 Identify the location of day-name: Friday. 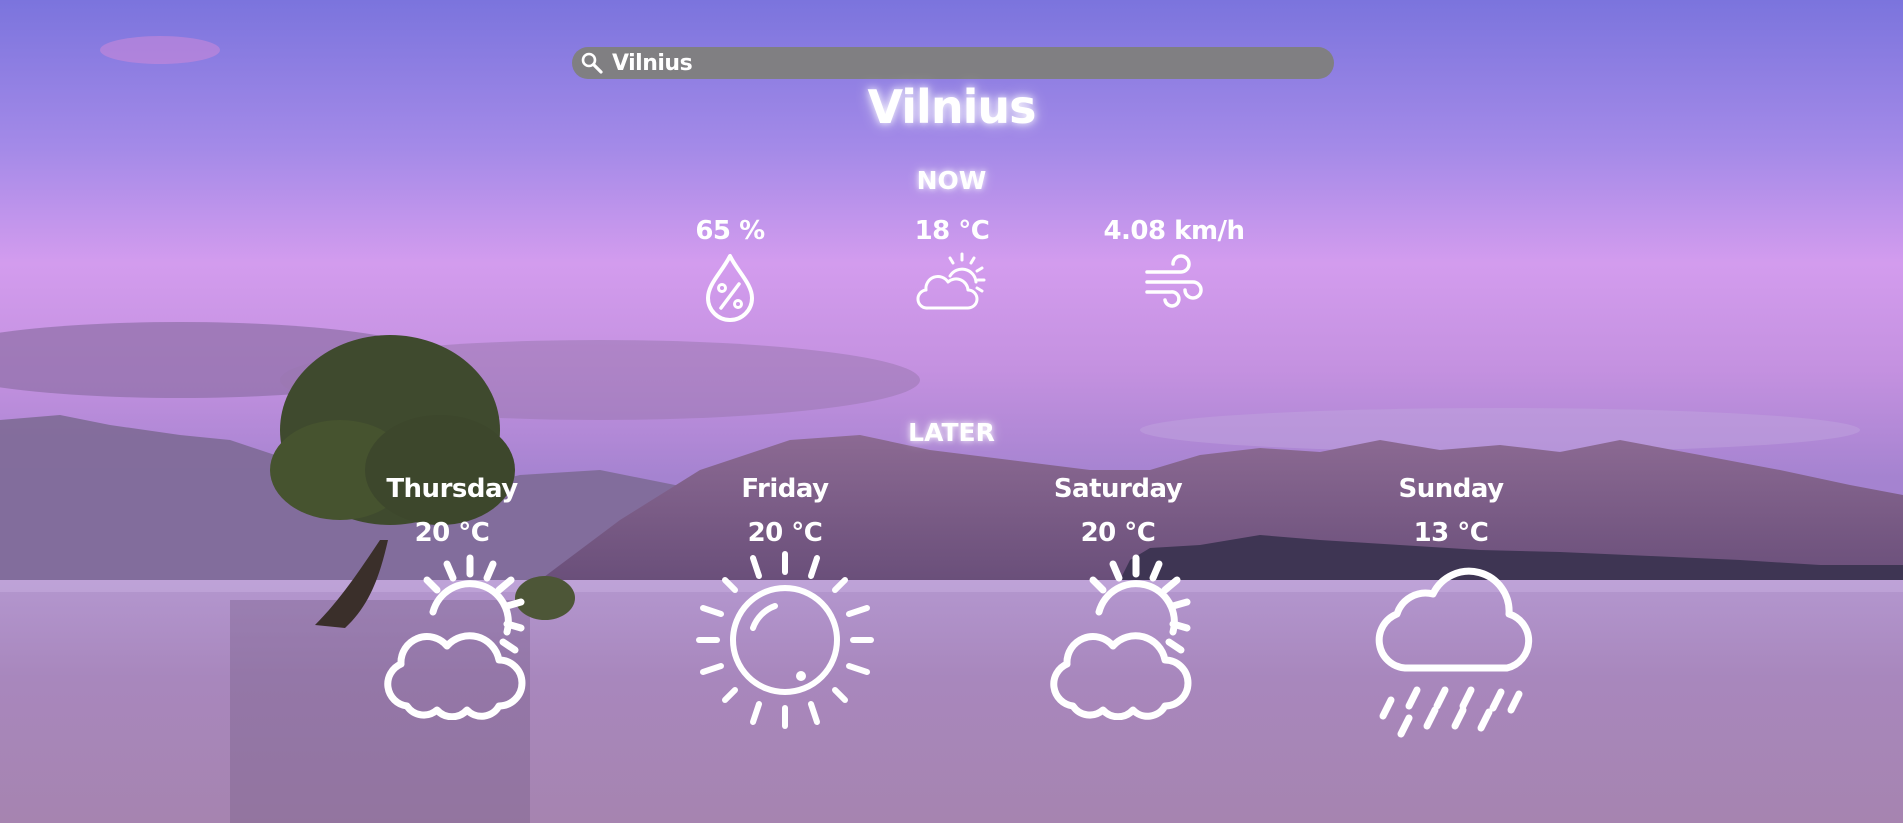
(785, 489).